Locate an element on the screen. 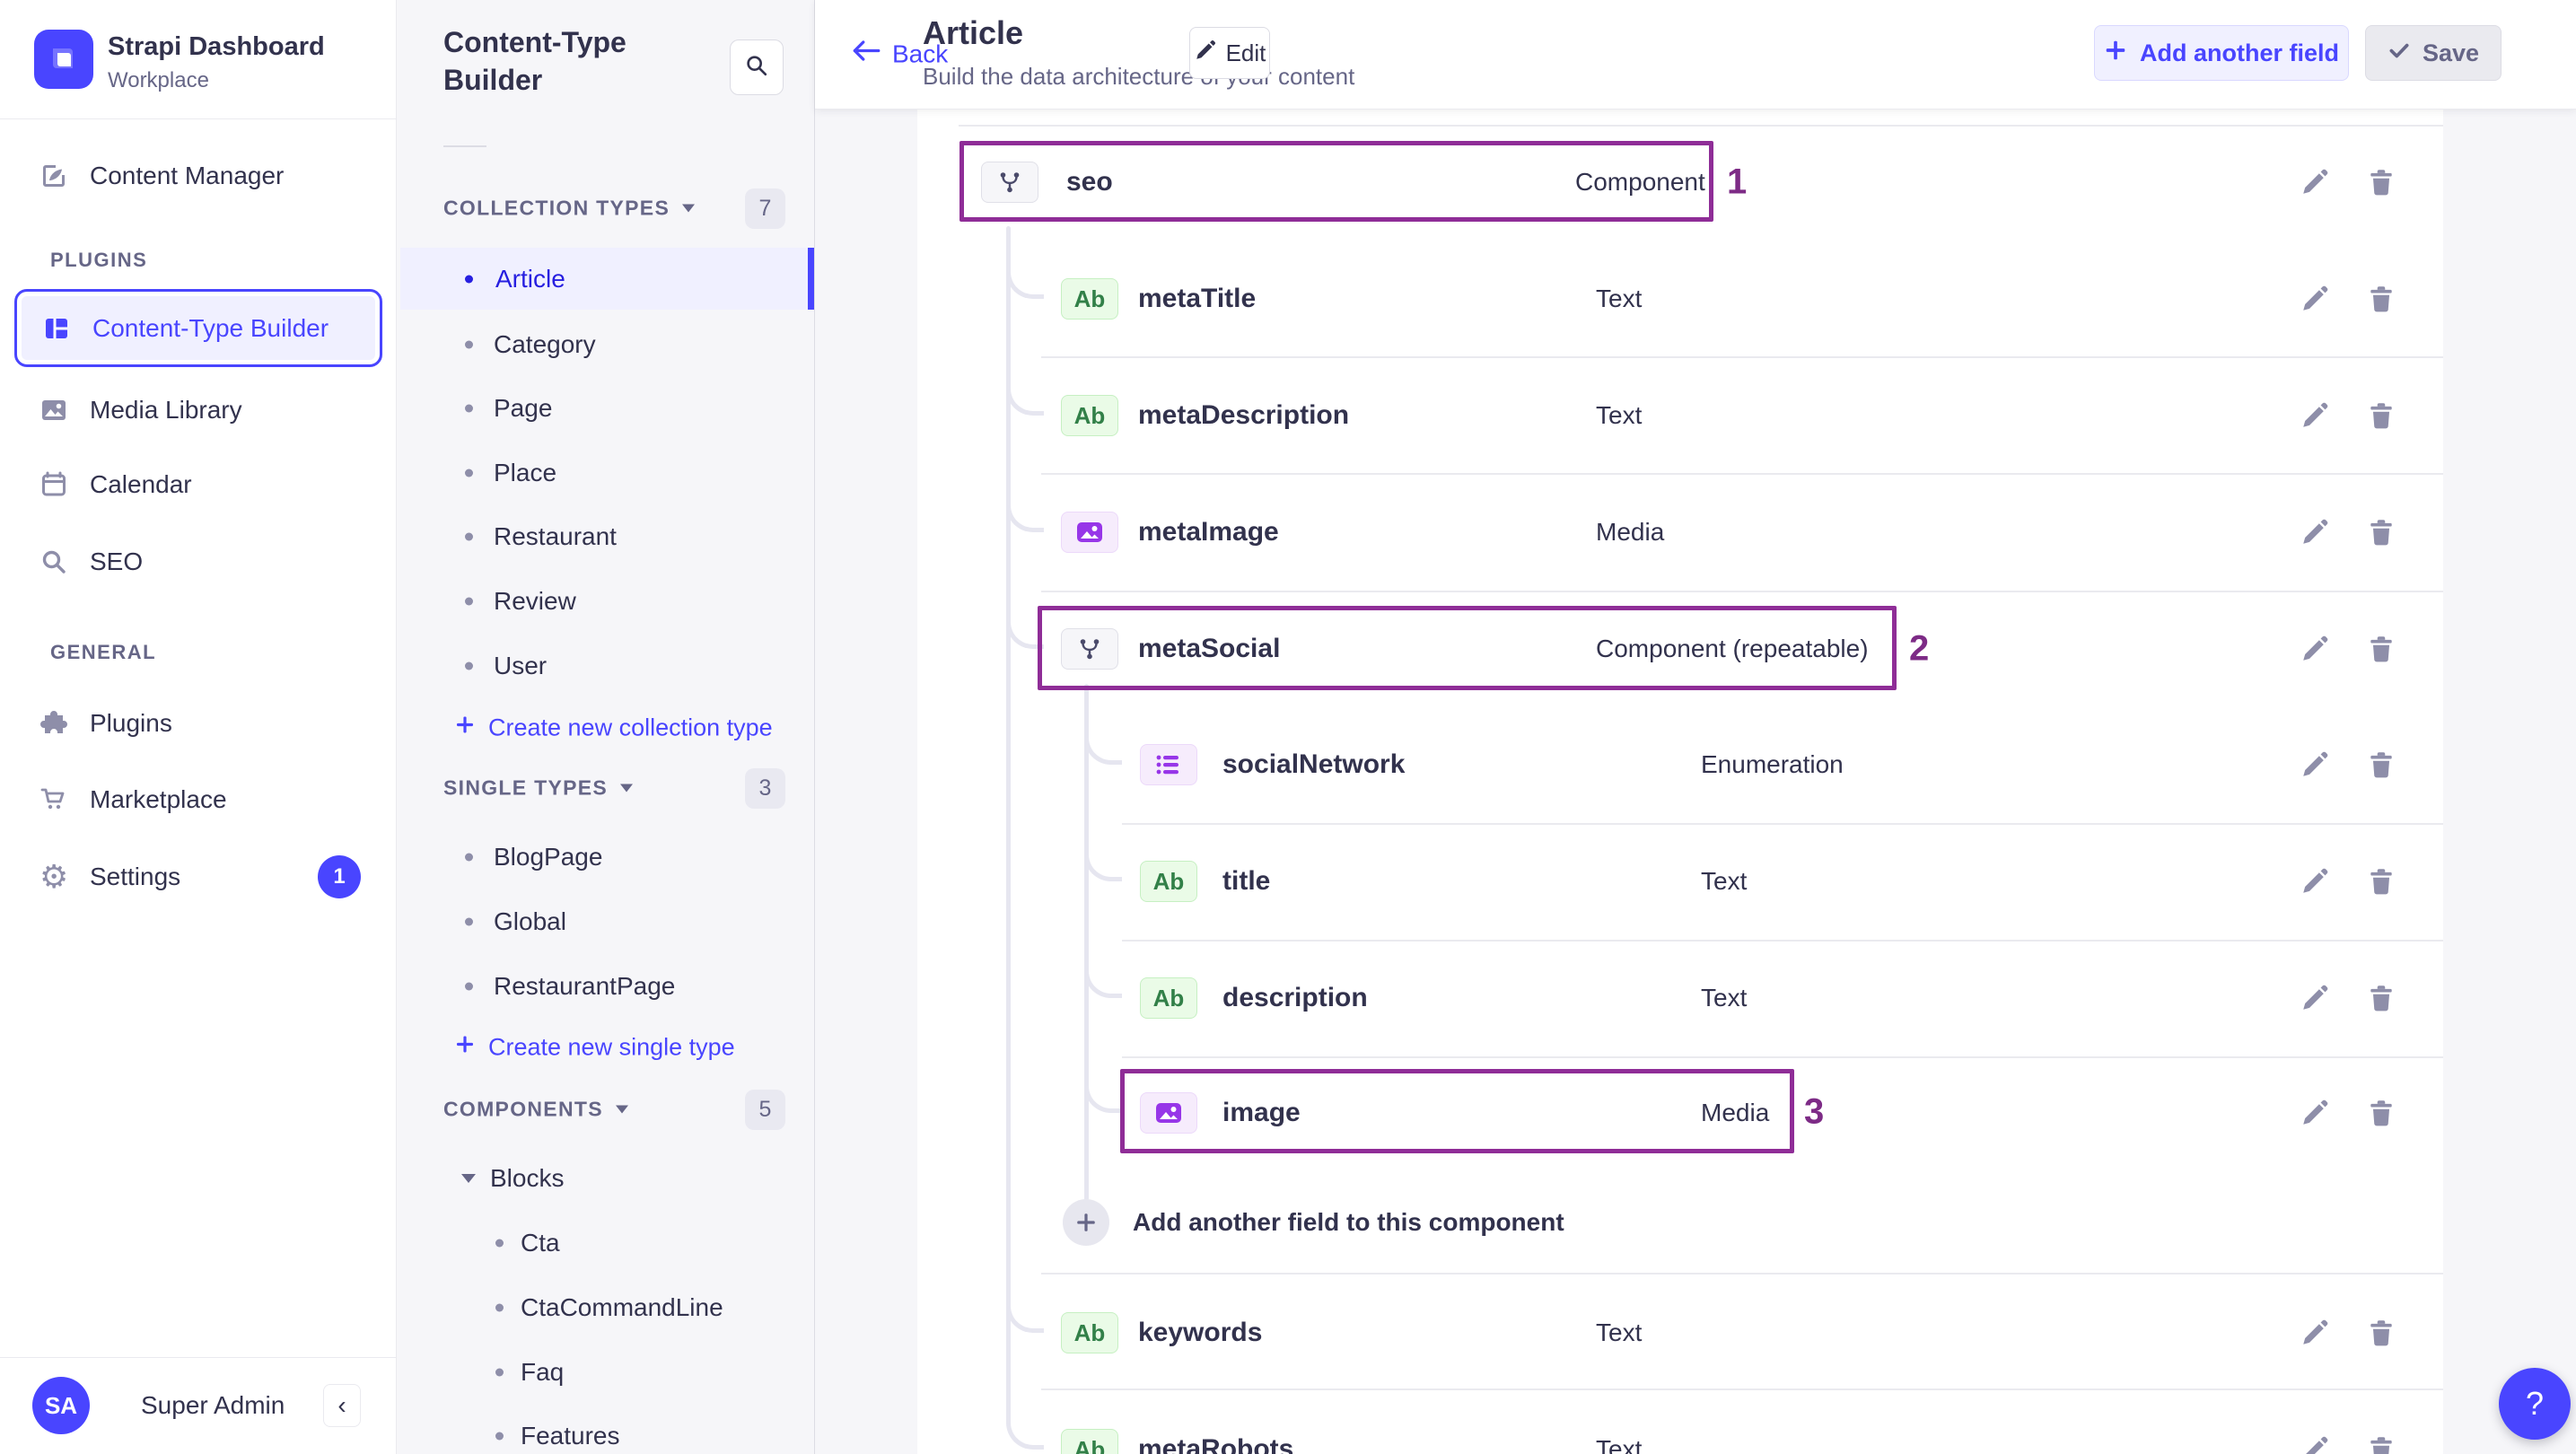 The width and height of the screenshot is (2576, 1454). settings-notification-badge: 1 is located at coordinates (339, 876).